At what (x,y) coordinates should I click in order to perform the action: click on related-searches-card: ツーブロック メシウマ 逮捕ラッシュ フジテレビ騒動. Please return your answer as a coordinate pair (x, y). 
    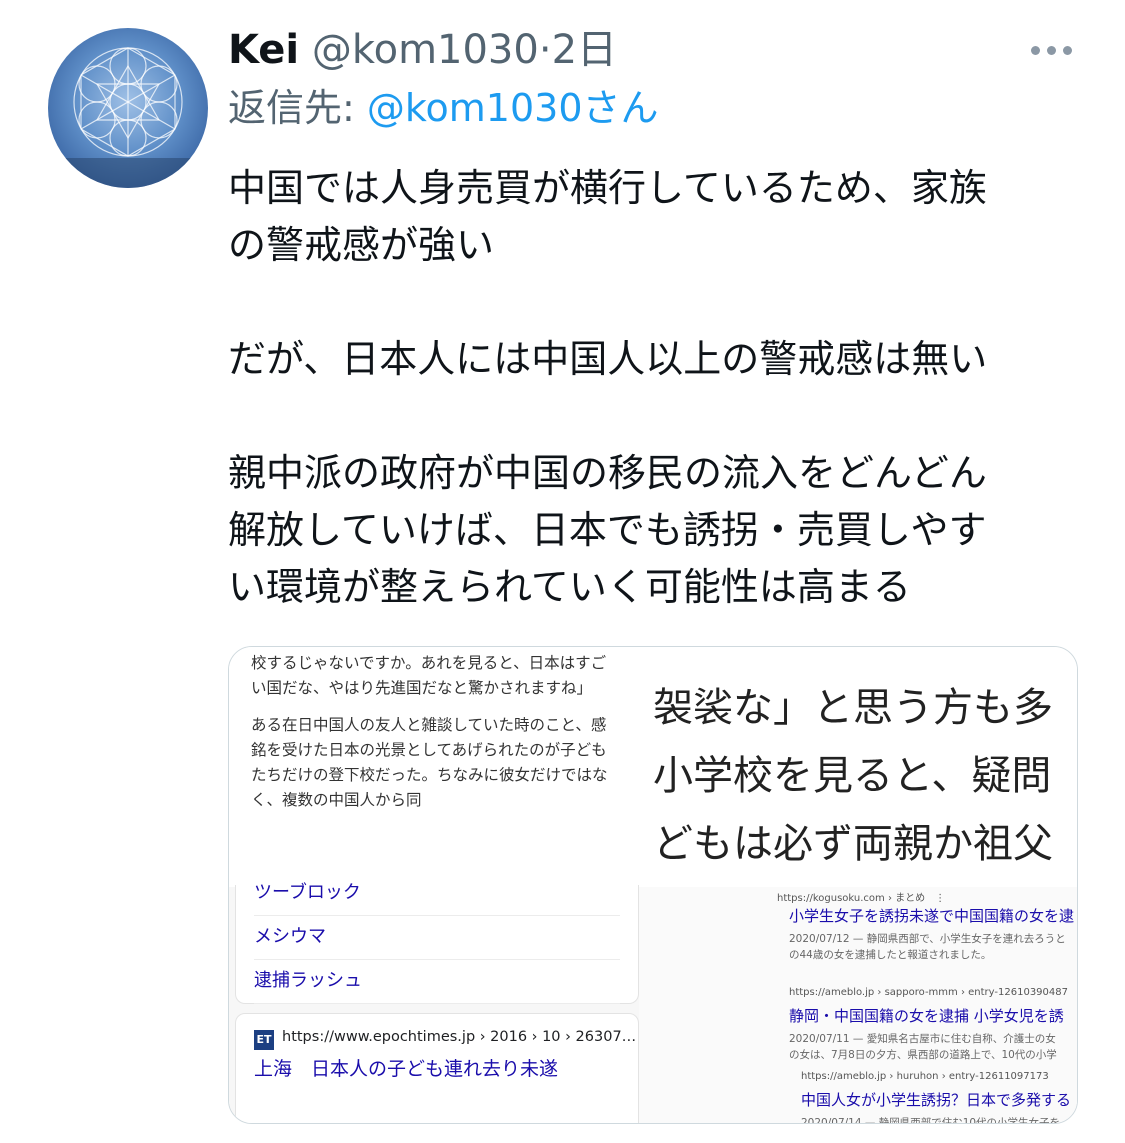
    Looking at the image, I should click on (437, 958).